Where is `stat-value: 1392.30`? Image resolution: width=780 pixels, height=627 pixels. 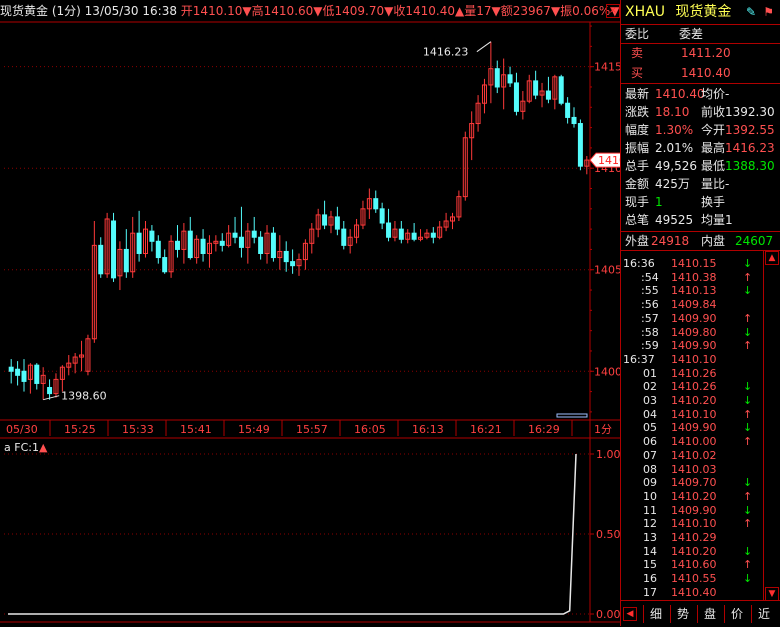 stat-value: 1392.30 is located at coordinates (750, 112).